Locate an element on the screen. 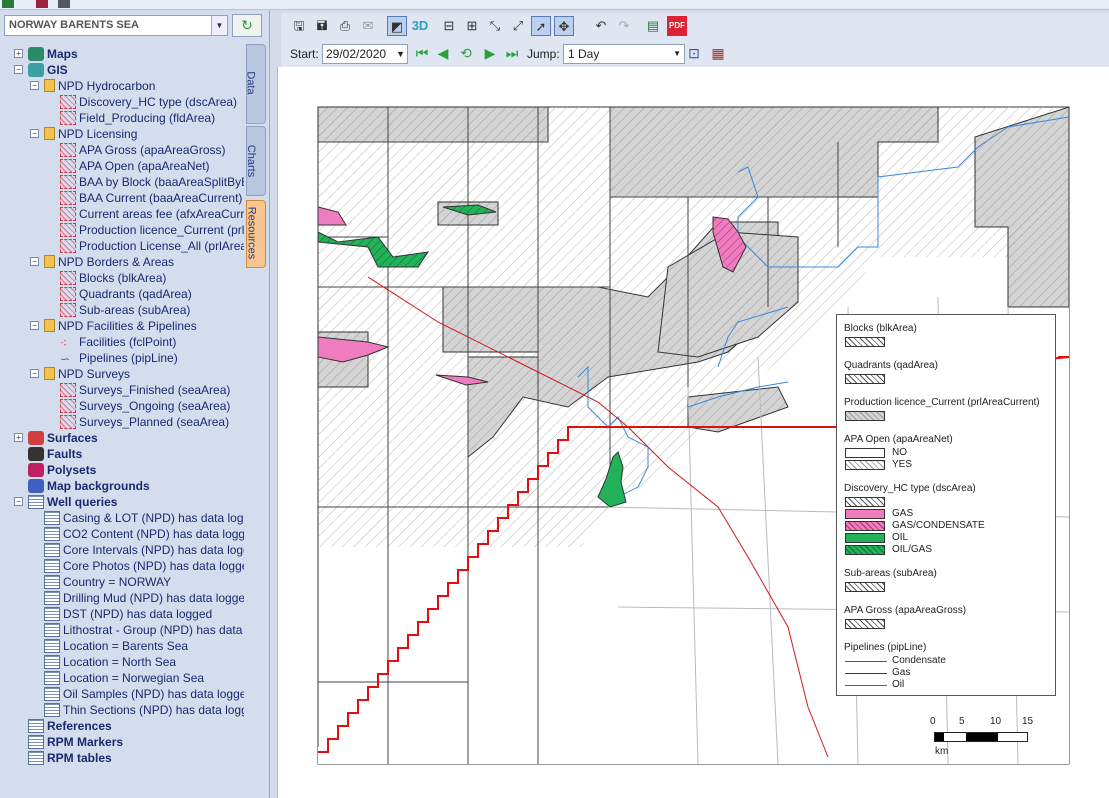  tree-item: CO2 Content (NPD) has data logged is located at coordinates (144, 534).